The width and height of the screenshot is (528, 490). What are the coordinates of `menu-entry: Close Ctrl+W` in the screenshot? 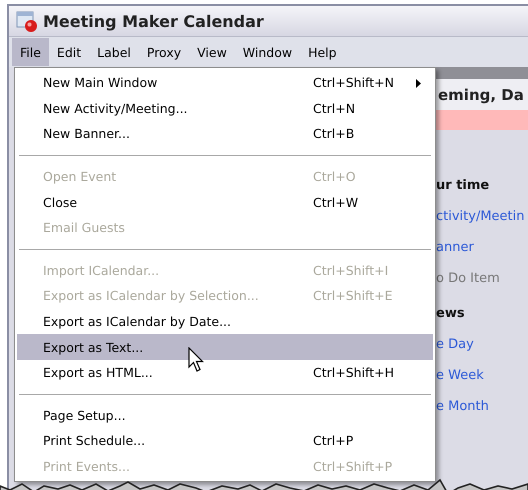 It's located at (225, 202).